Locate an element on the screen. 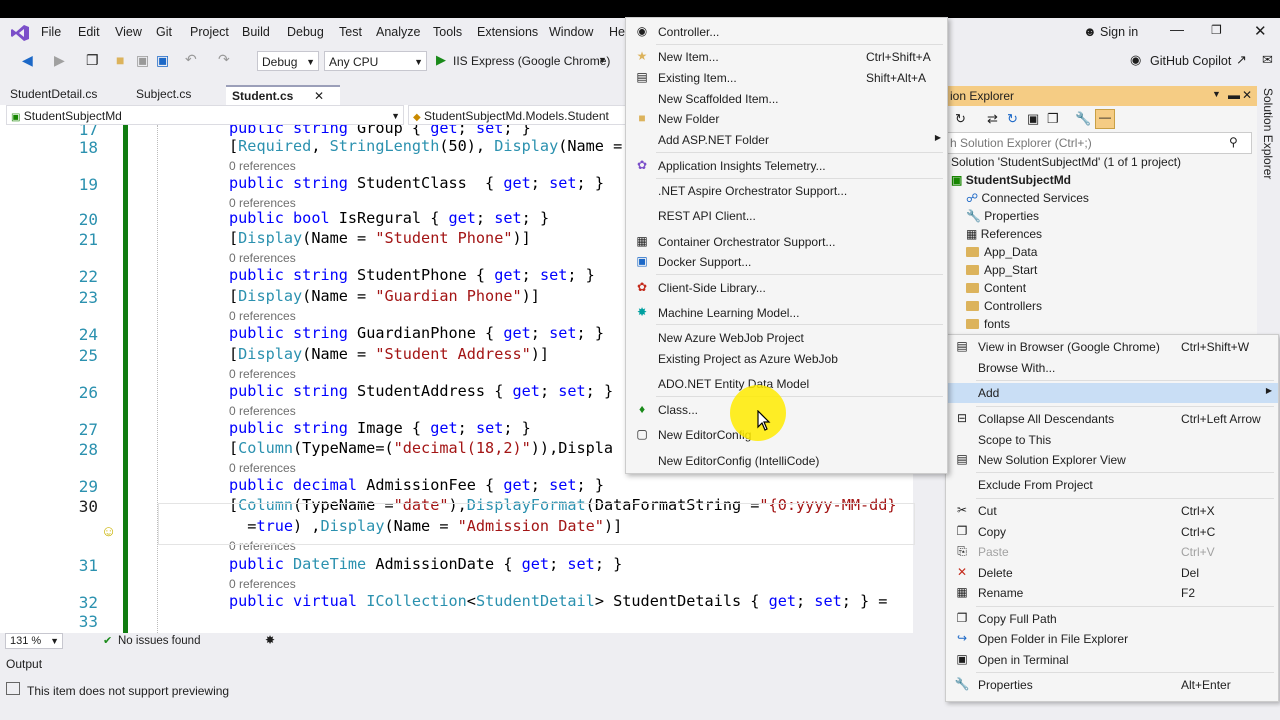 This screenshot has width=1280, height=720. code-line: [Display(Name = "Student Phone")] is located at coordinates (380, 238).